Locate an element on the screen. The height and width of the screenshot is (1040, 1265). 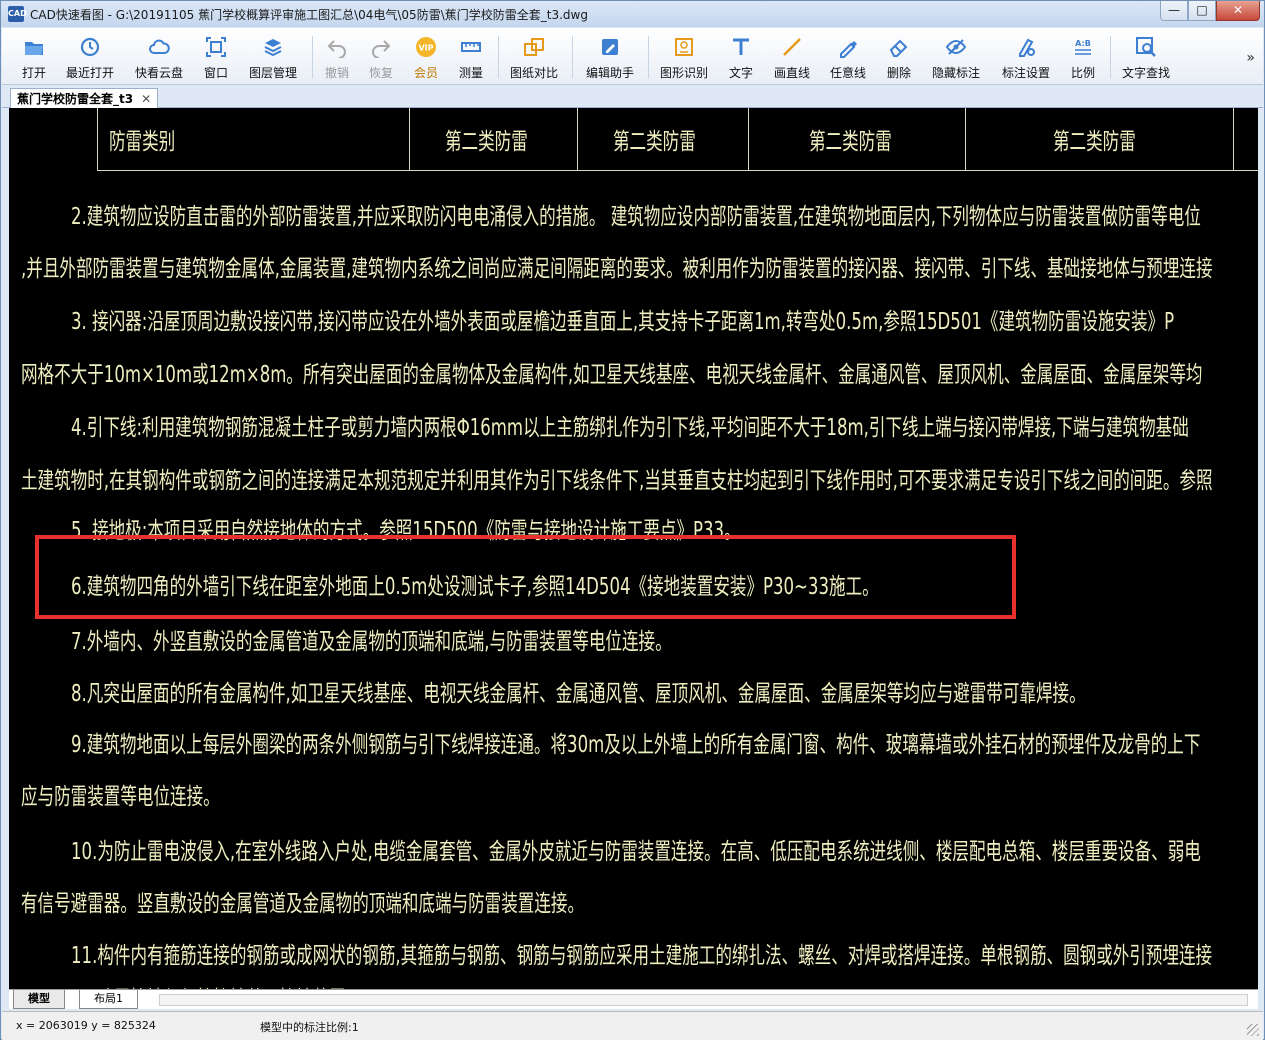
window-button: 窗口 is located at coordinates (216, 57).